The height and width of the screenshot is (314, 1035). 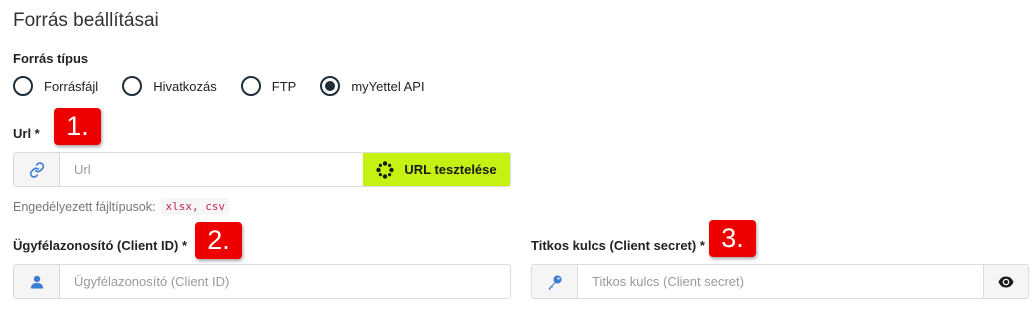 What do you see at coordinates (285, 281) in the screenshot?
I see `client-id-input` at bounding box center [285, 281].